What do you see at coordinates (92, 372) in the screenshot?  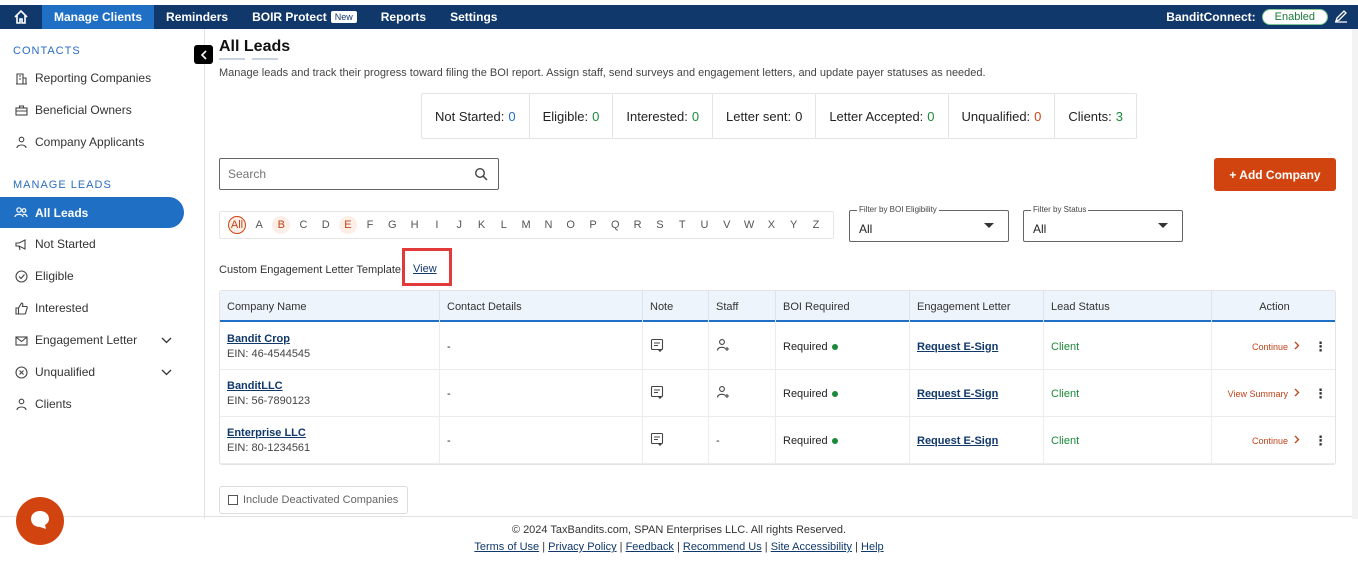 I see `sidebar-item-unqualified: Unqualified` at bounding box center [92, 372].